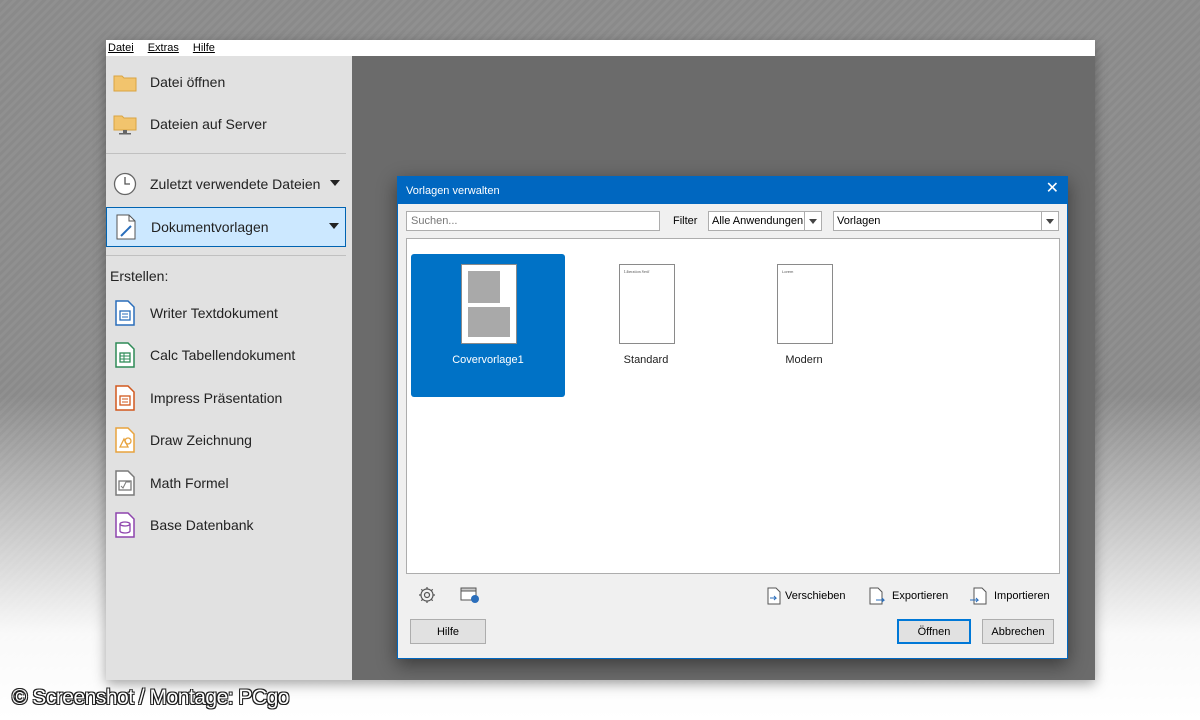 Image resolution: width=1200 pixels, height=720 pixels. What do you see at coordinates (877, 596) in the screenshot?
I see `export-icon` at bounding box center [877, 596].